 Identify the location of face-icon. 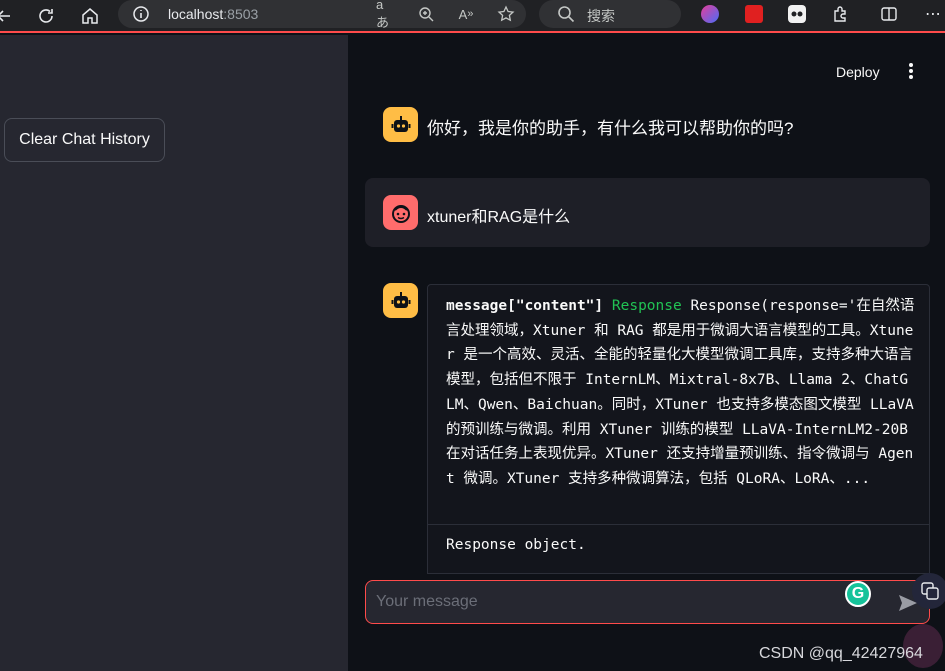
(400, 212).